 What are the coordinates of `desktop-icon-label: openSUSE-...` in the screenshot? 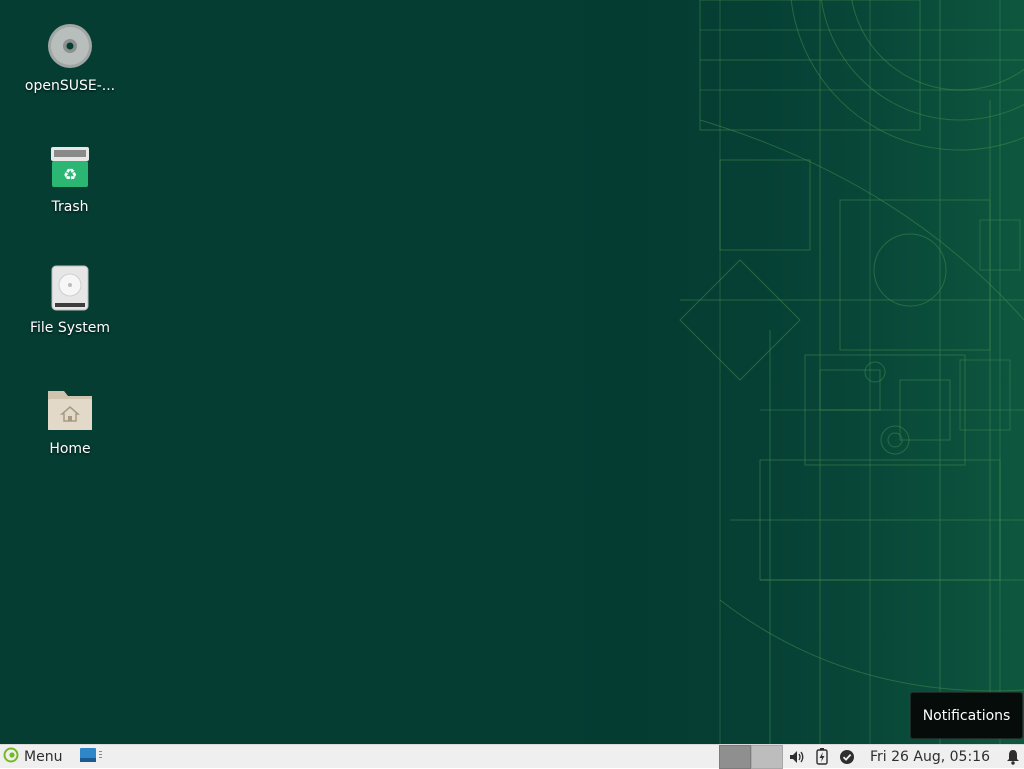 It's located at (70, 86).